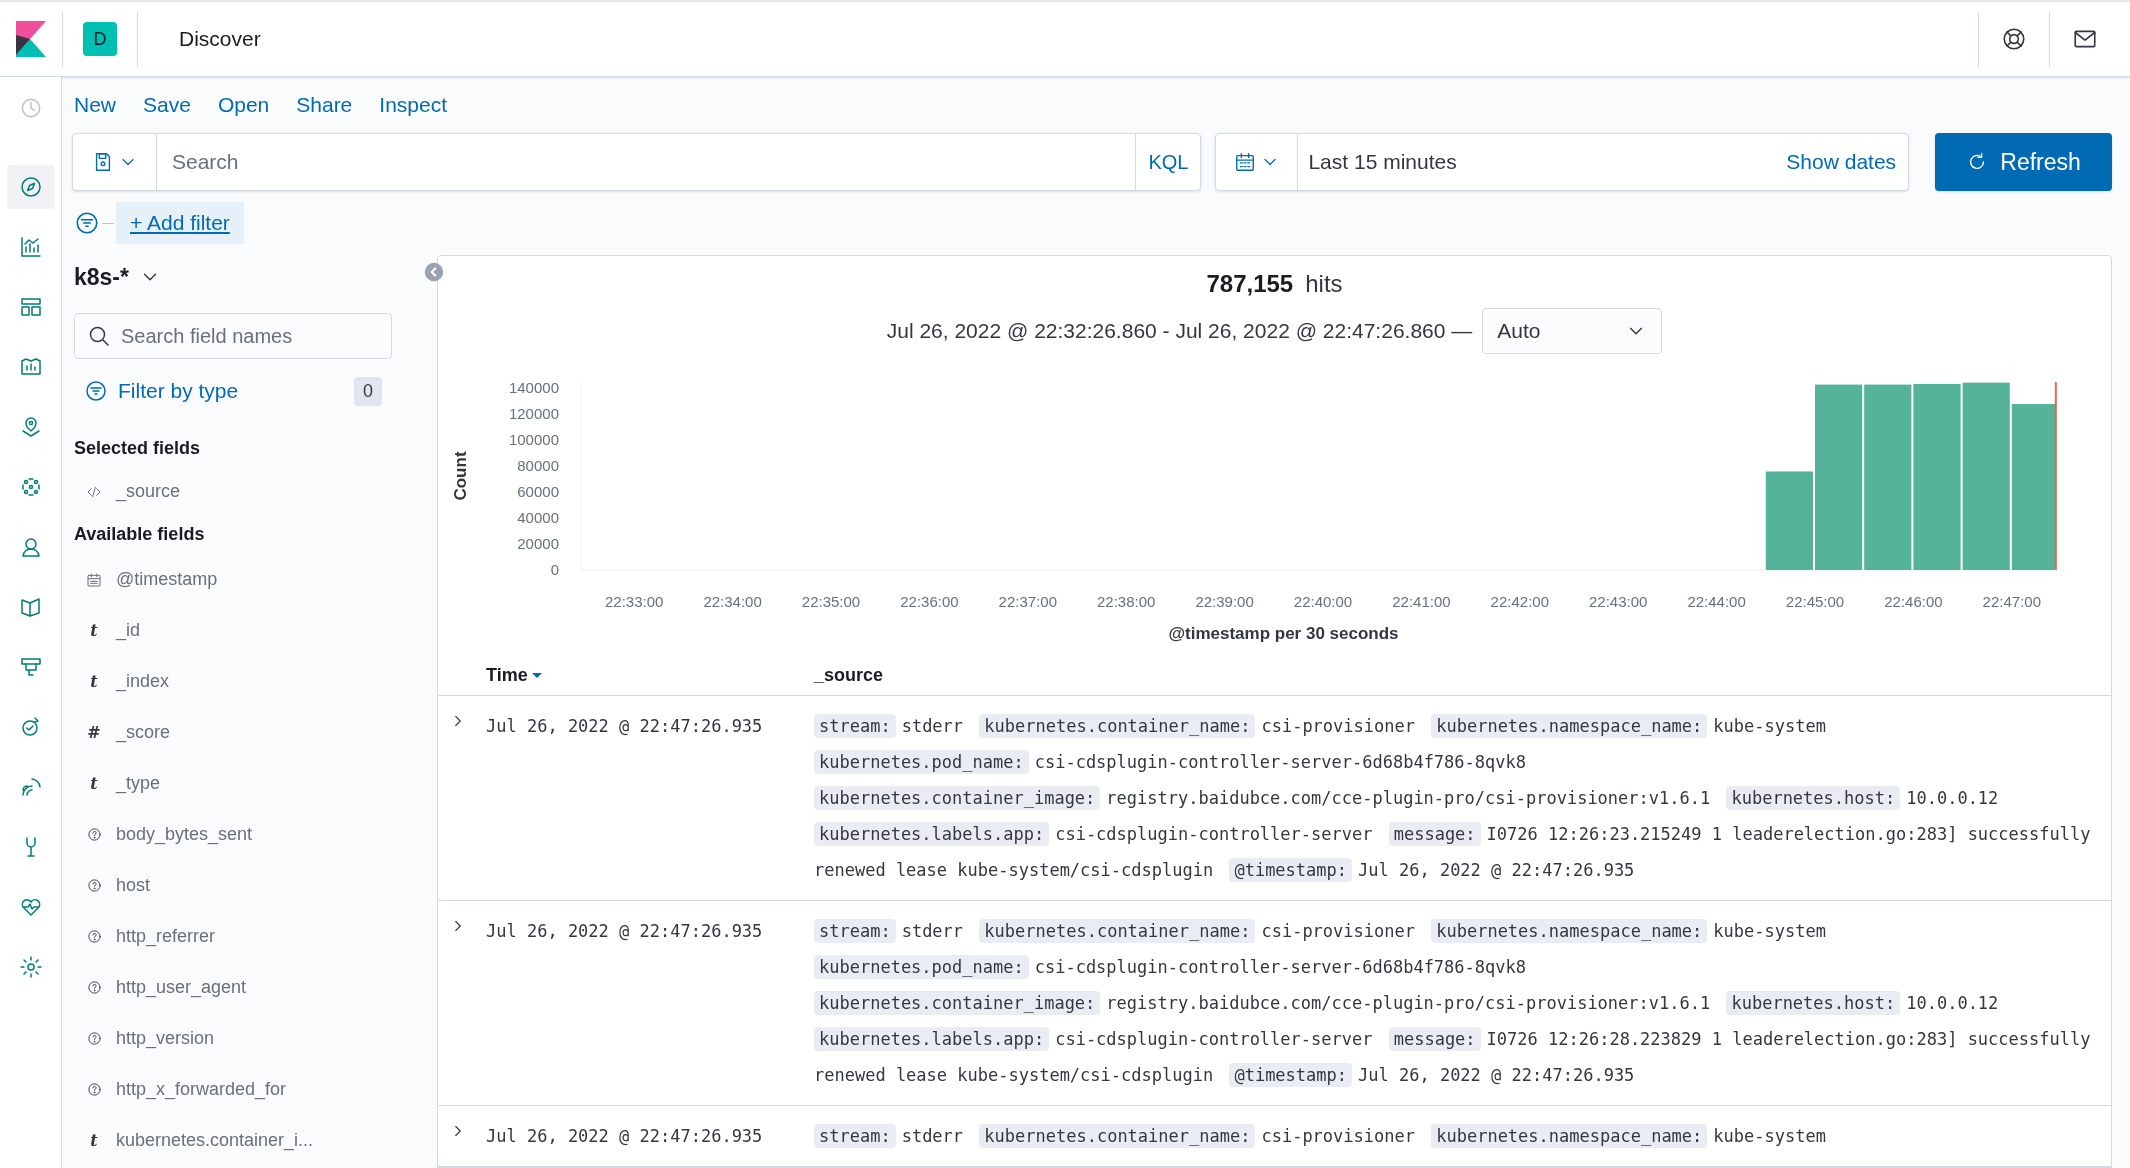 Image resolution: width=2130 pixels, height=1168 pixels. Describe the element at coordinates (1618, 601) in the screenshot. I see `x-tick-label: 22:43:00` at that location.